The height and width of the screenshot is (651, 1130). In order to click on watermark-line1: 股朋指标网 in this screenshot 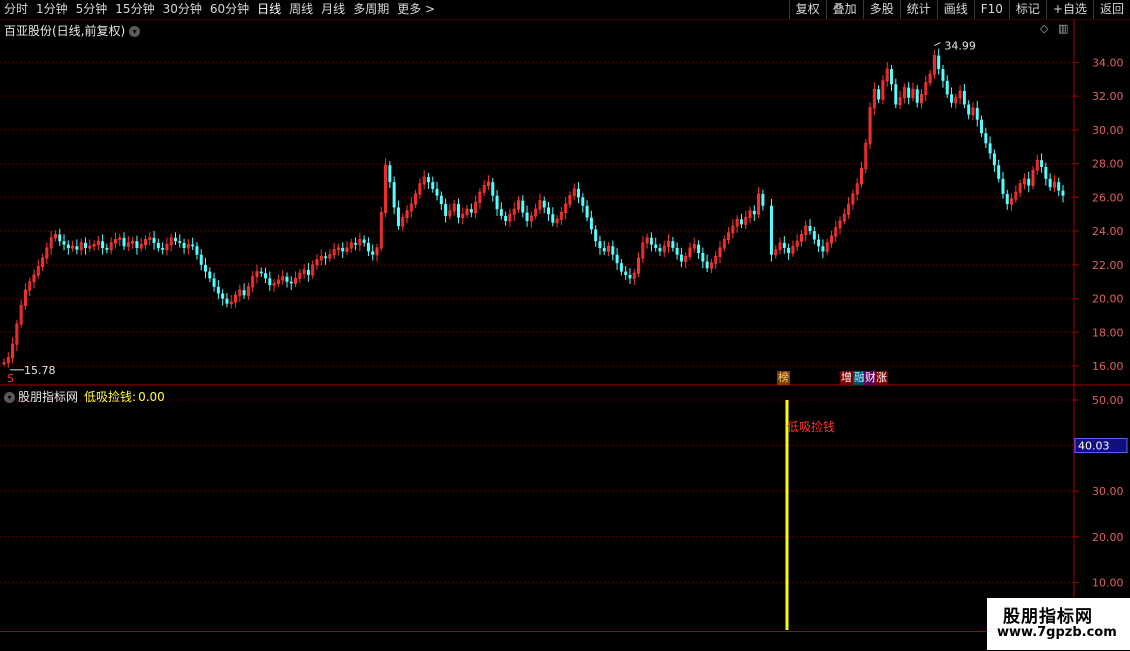, I will do `click(1048, 617)`.